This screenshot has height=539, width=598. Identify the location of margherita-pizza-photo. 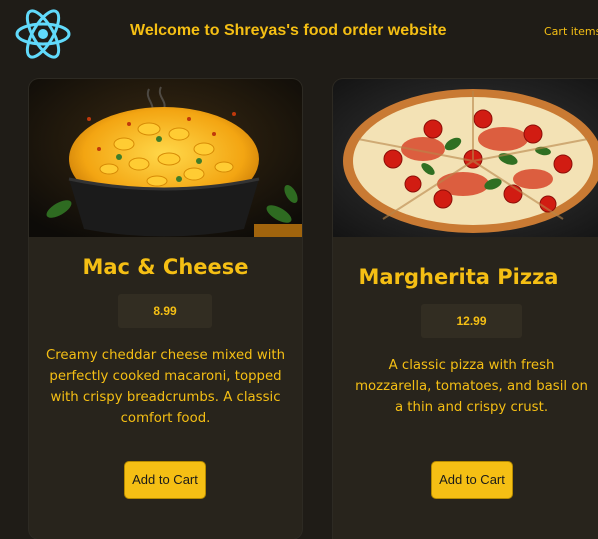
(465, 158).